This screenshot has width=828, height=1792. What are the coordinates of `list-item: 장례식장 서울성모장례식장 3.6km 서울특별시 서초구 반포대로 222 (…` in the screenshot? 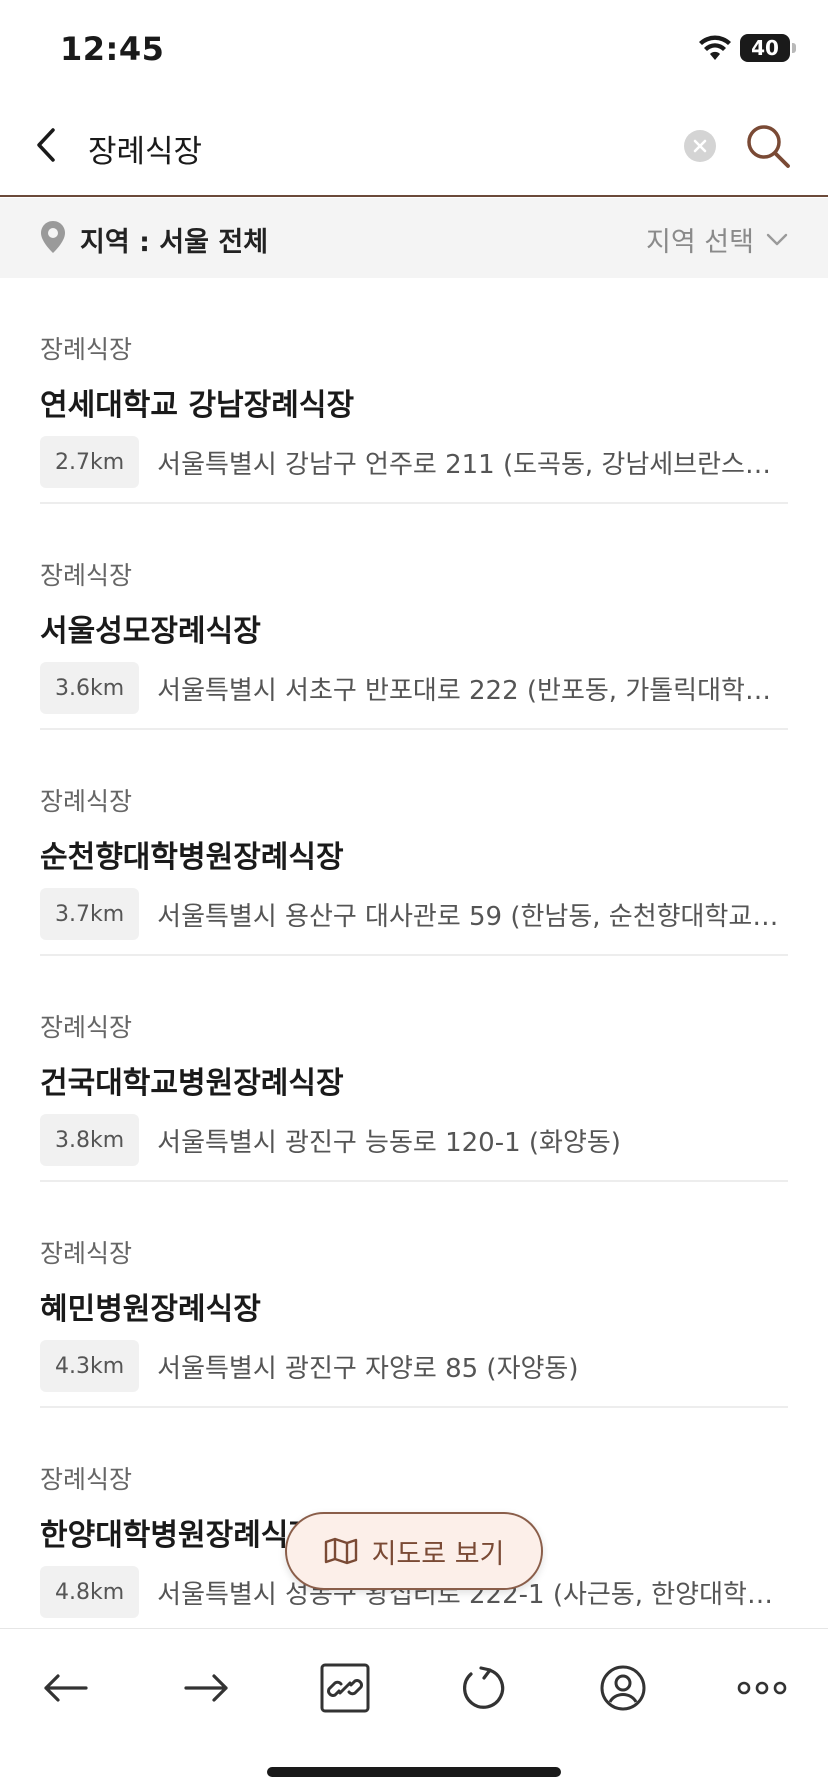 It's located at (414, 617).